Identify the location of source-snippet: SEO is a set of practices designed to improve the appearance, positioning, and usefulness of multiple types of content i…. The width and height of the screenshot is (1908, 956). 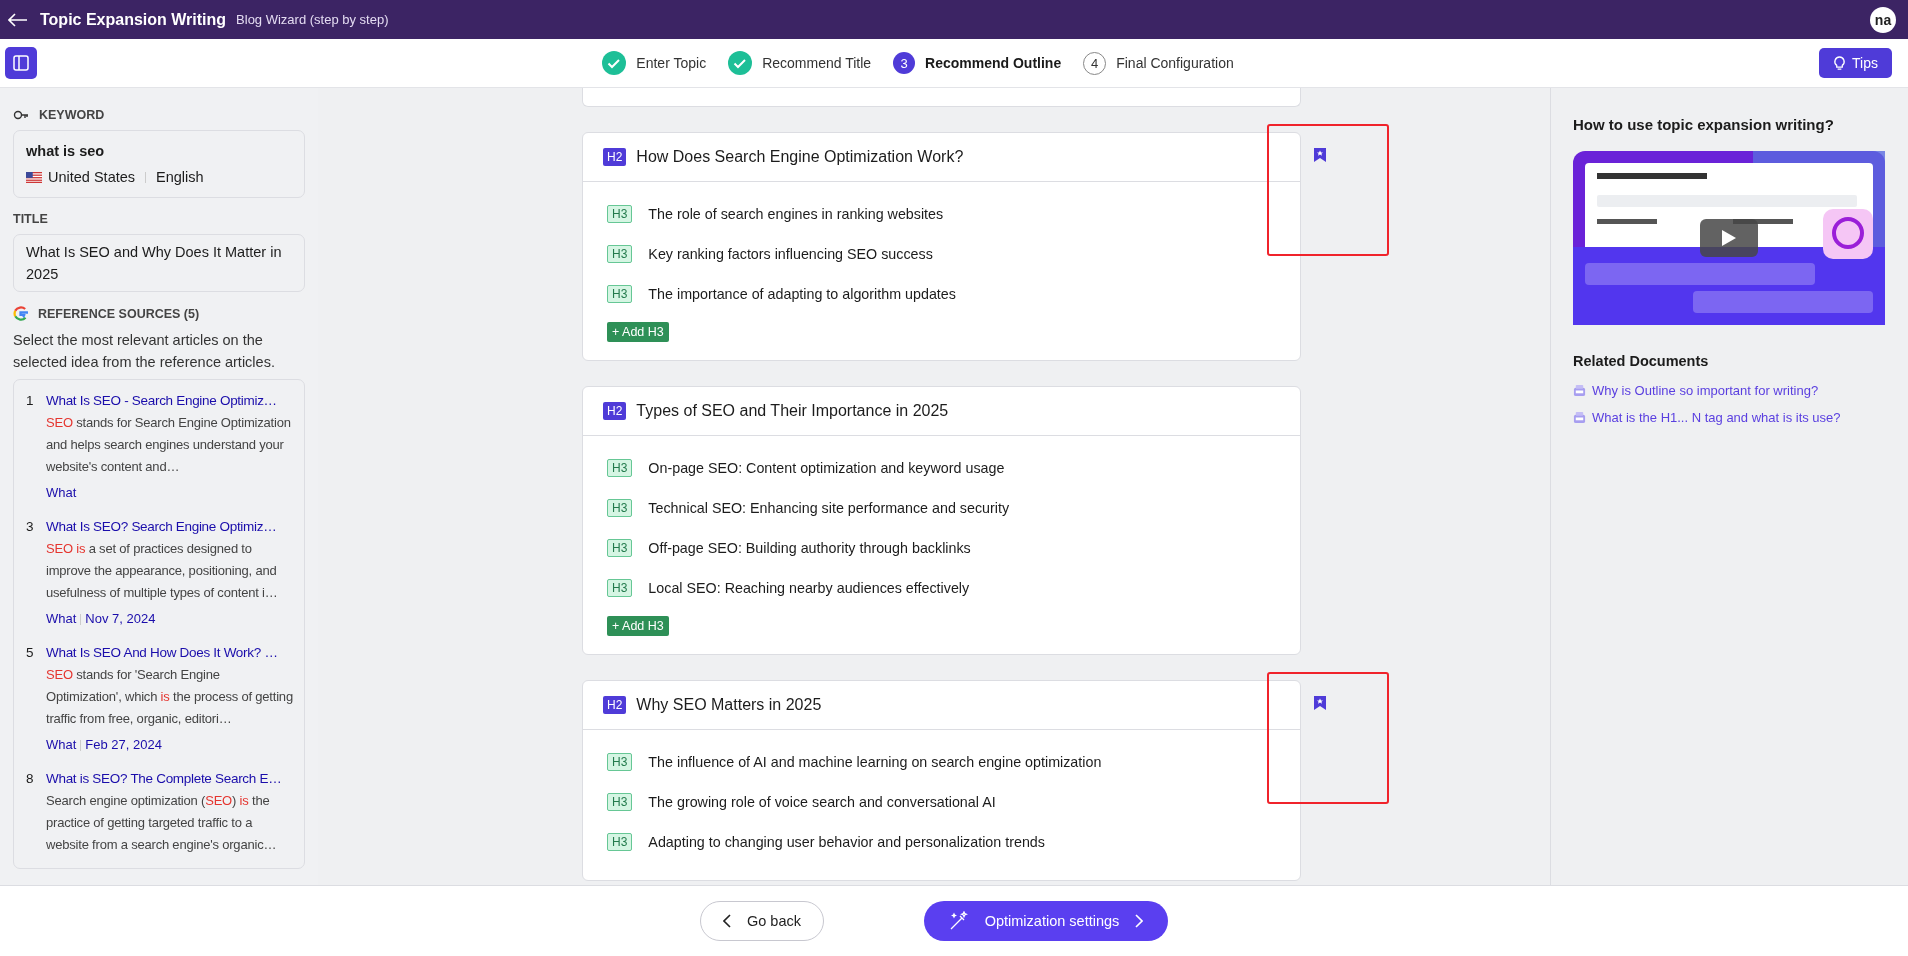
(162, 571).